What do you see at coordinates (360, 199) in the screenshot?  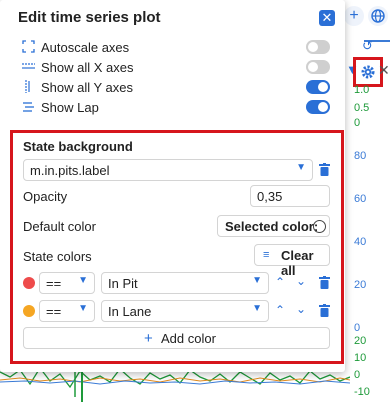 I see `axis-tick: 60` at bounding box center [360, 199].